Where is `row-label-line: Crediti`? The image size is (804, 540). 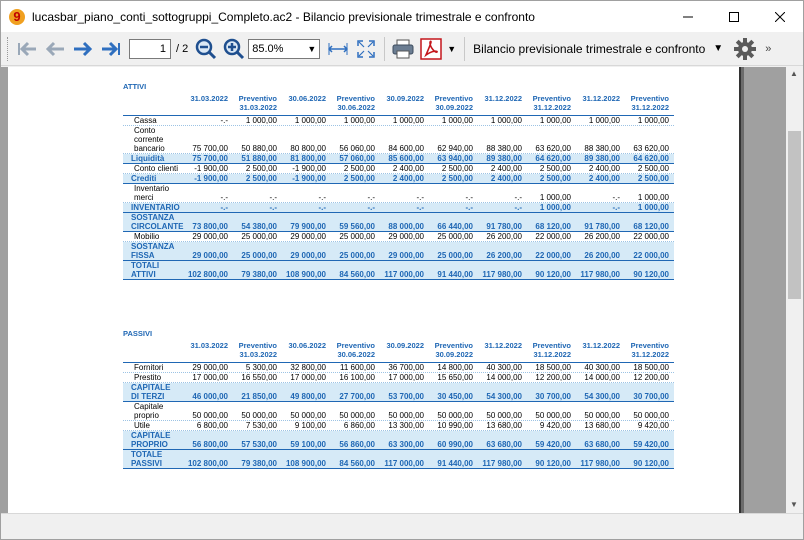
row-label-line: Crediti is located at coordinates (144, 178).